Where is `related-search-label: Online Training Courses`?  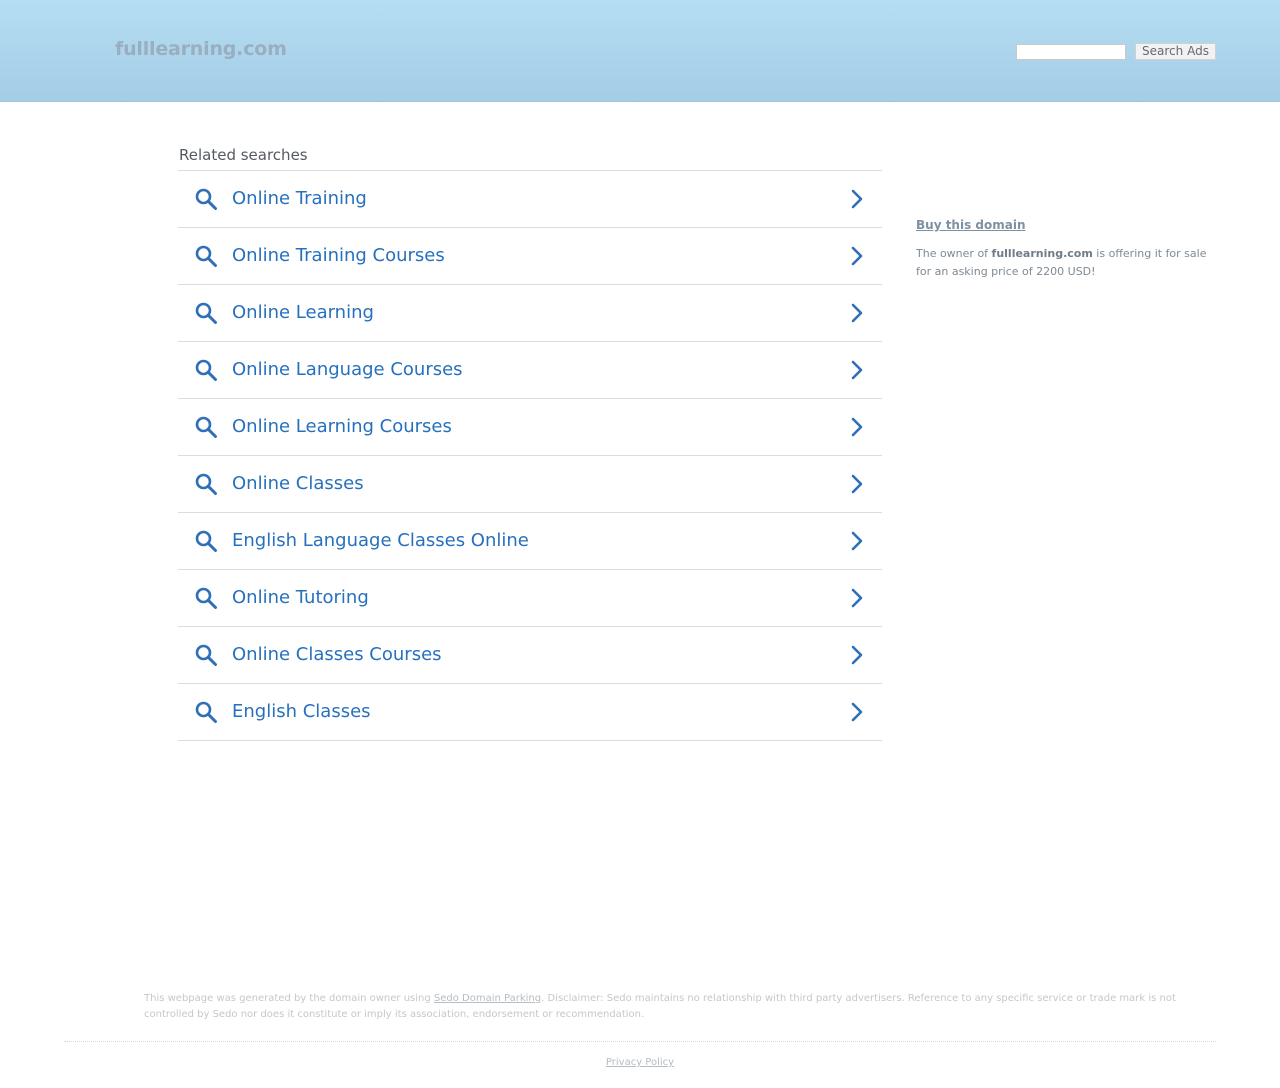 related-search-label: Online Training Courses is located at coordinates (338, 255).